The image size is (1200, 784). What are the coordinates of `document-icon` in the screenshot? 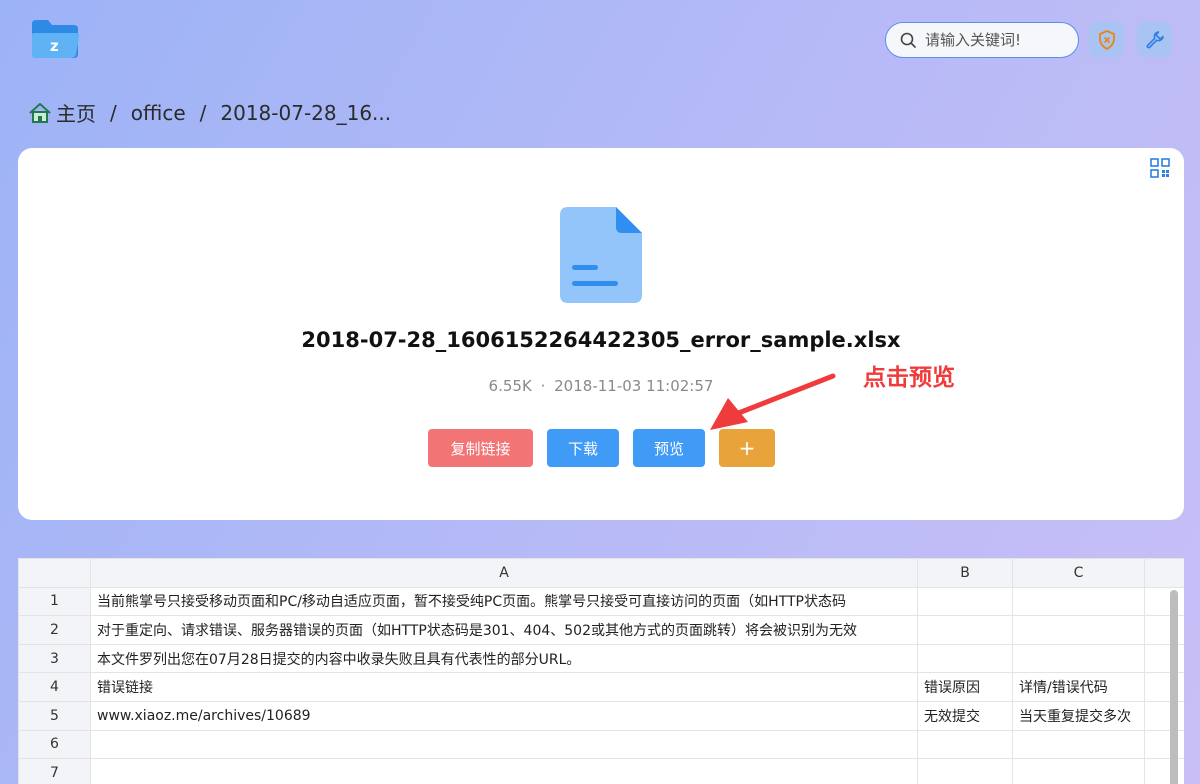 It's located at (601, 255).